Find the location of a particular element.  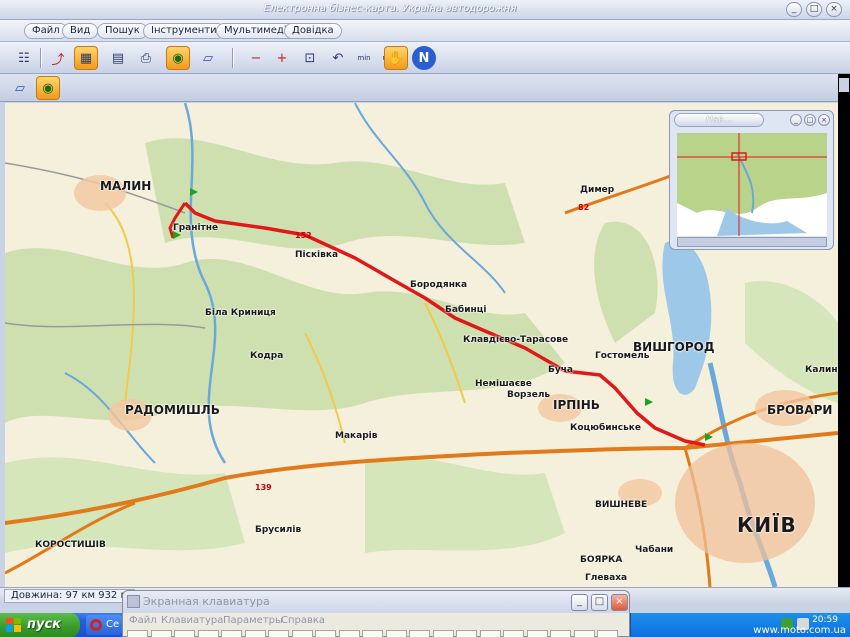

place-label: БРОВАРИ is located at coordinates (800, 410).